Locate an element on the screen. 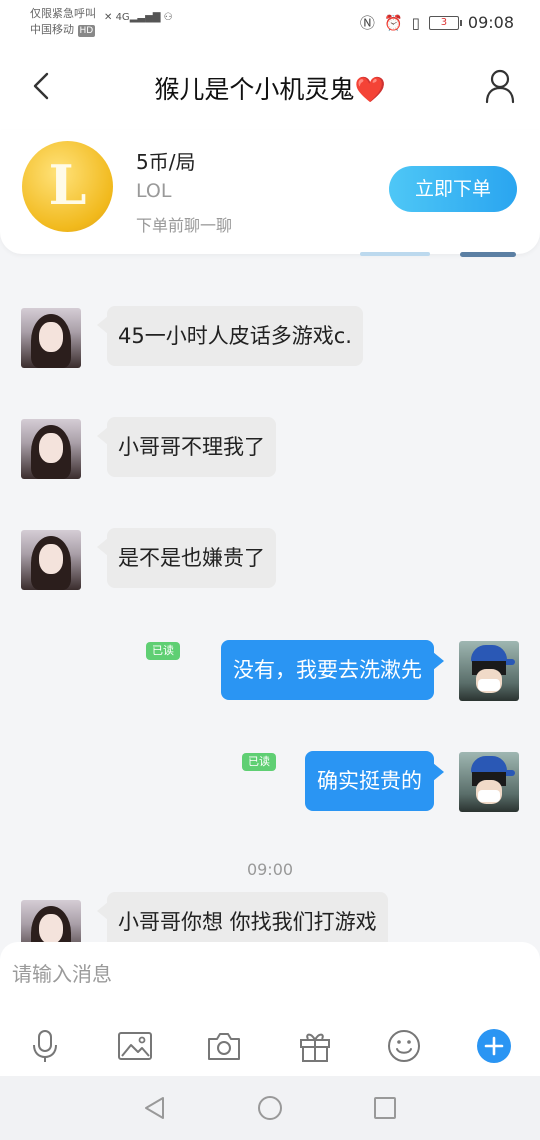  page-title: 猴儿是个小机灵鬼❤️ is located at coordinates (270, 88).